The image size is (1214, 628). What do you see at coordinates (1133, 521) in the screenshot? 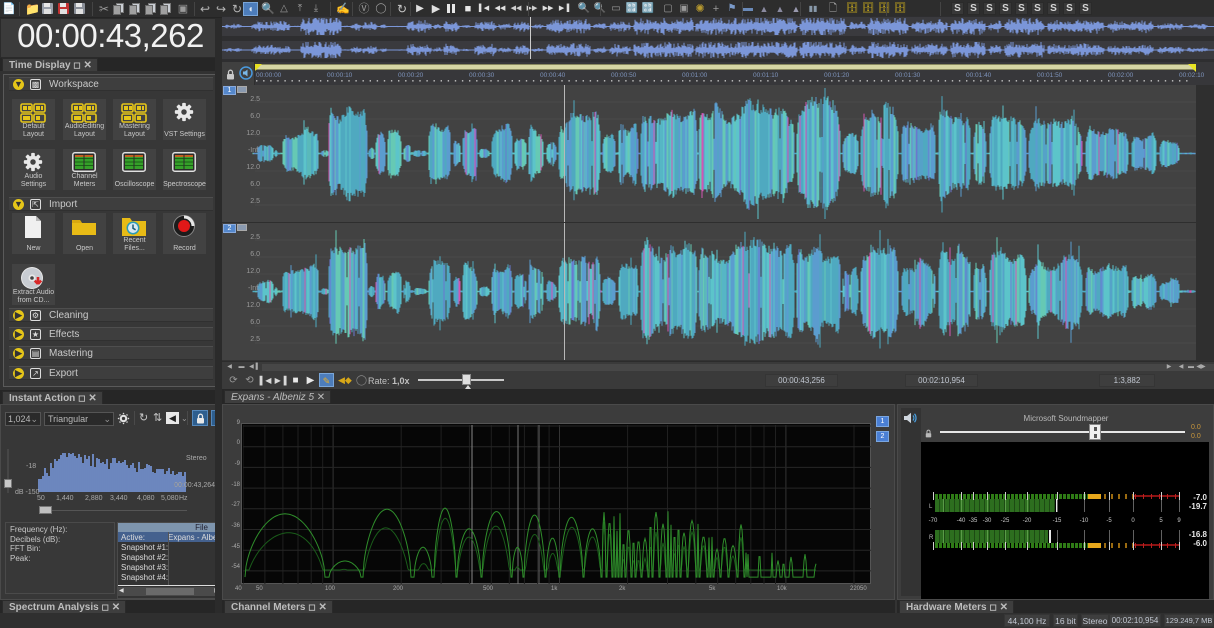
I see `svg-text: 0` at bounding box center [1133, 521].